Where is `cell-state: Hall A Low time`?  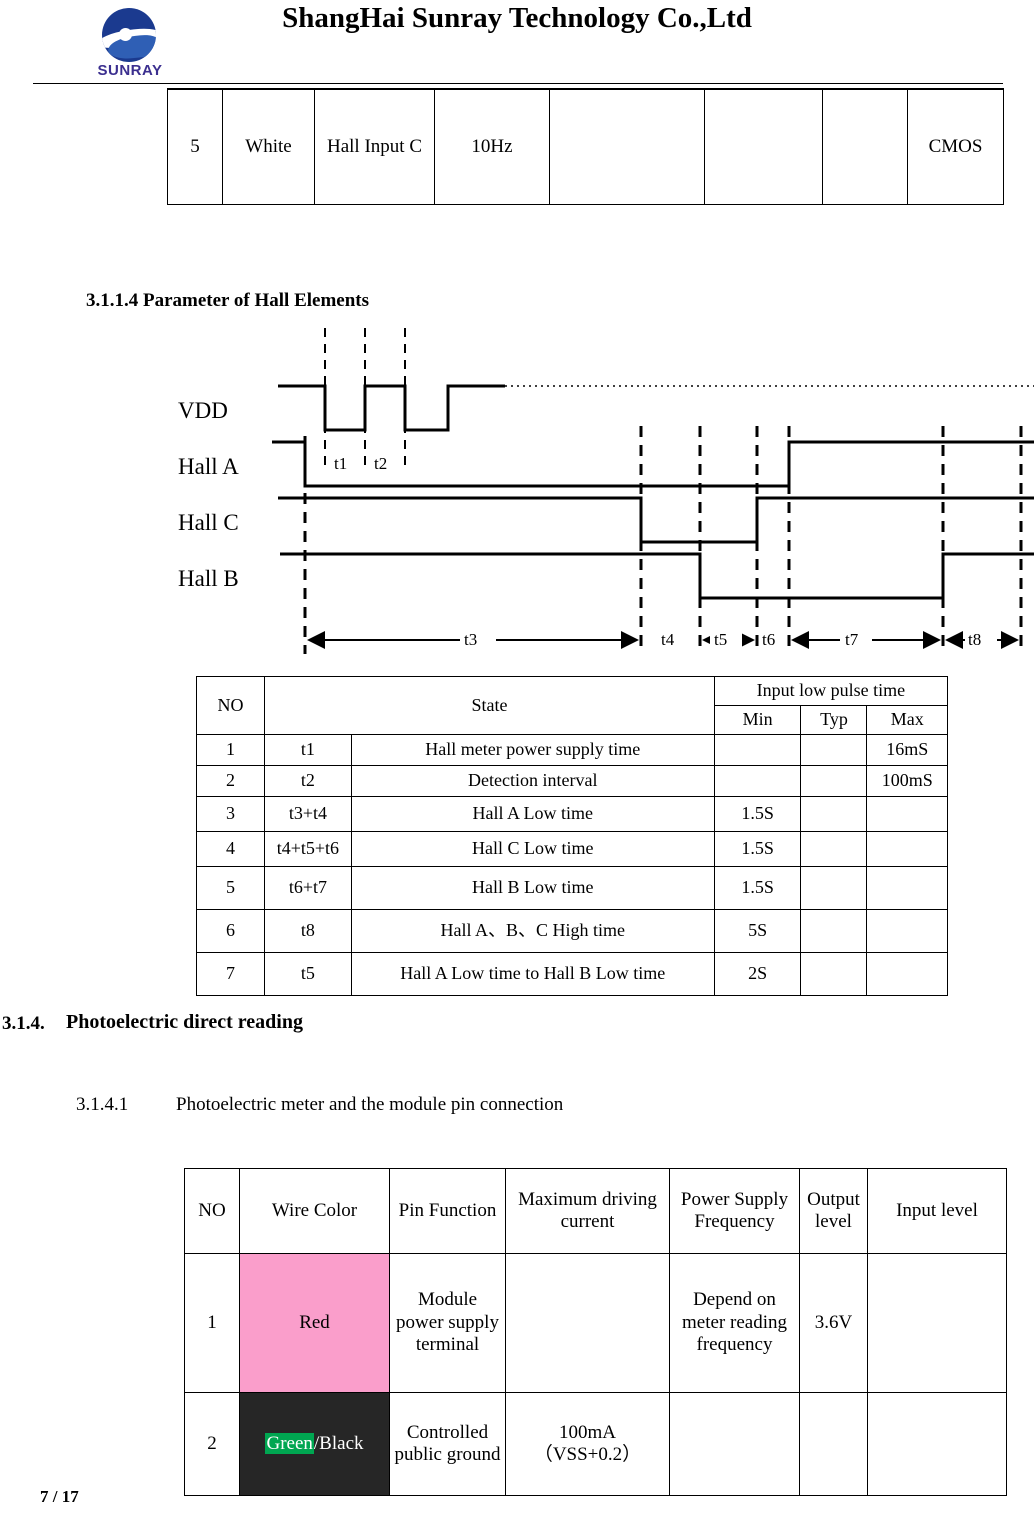 cell-state: Hall A Low time is located at coordinates (532, 814).